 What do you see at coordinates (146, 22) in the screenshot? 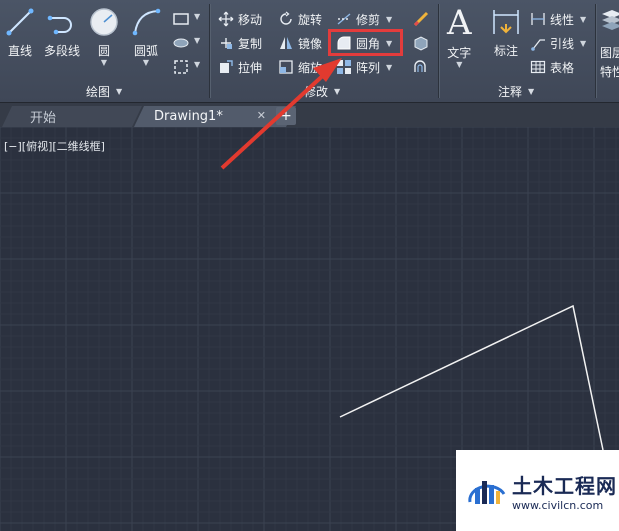
I see `arc-icon` at bounding box center [146, 22].